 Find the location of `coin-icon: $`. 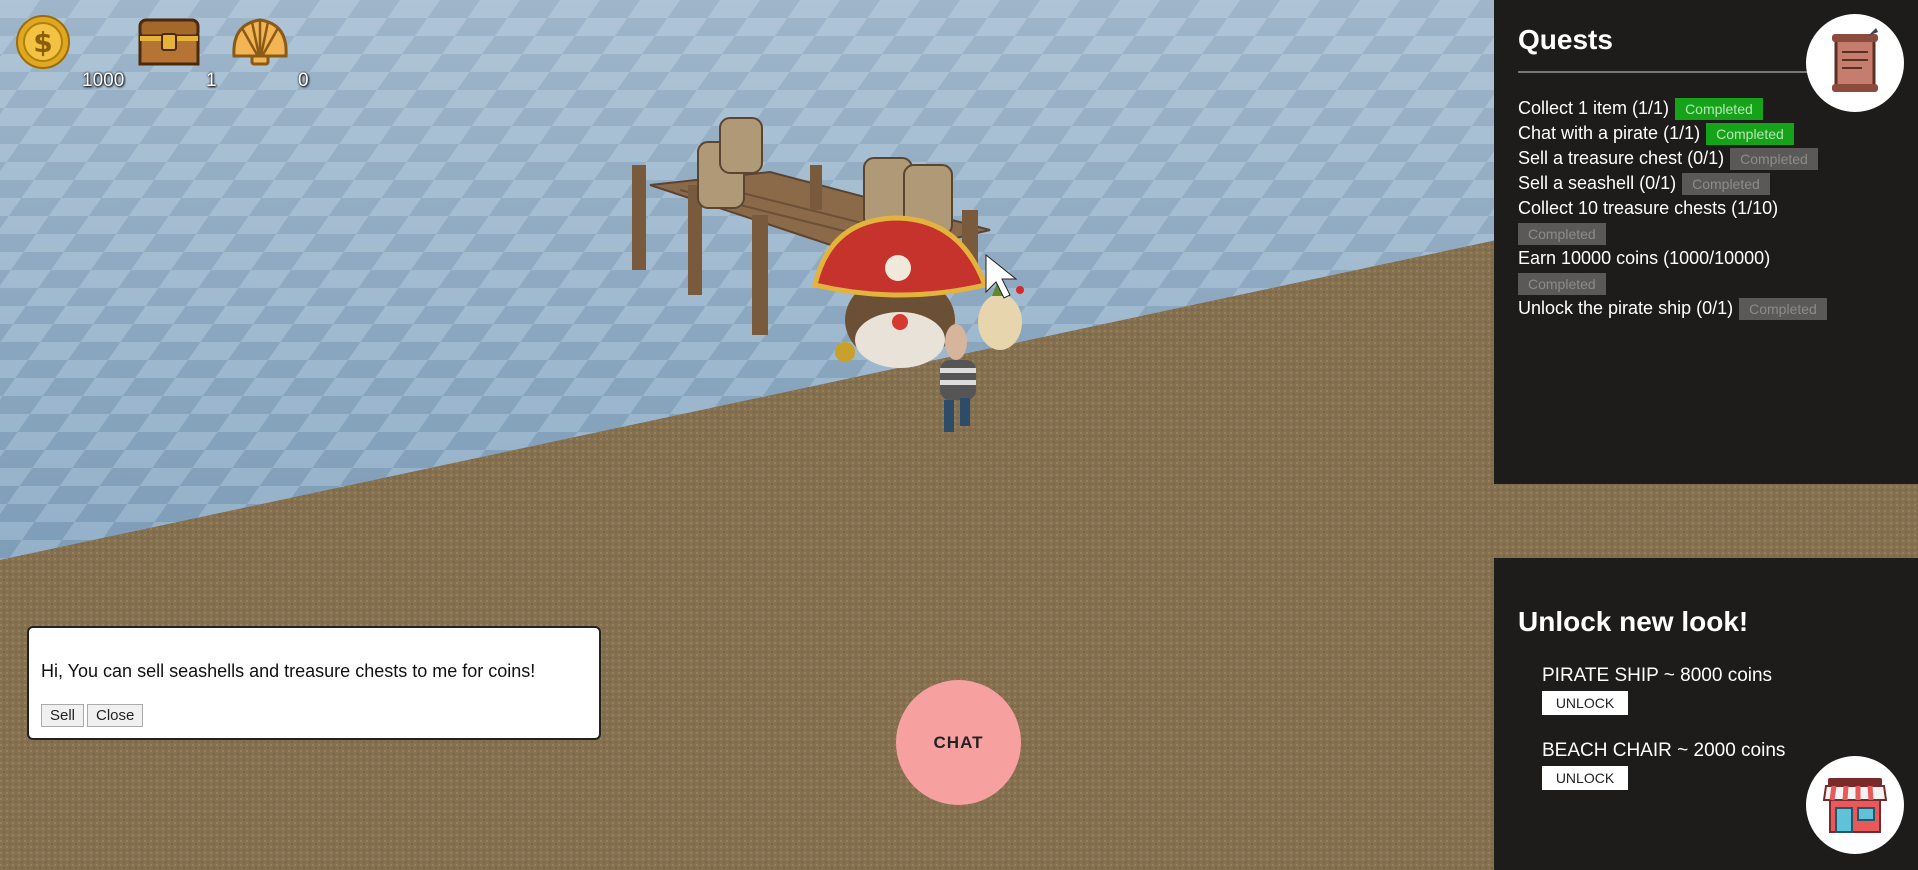

coin-icon: $ is located at coordinates (43, 42).